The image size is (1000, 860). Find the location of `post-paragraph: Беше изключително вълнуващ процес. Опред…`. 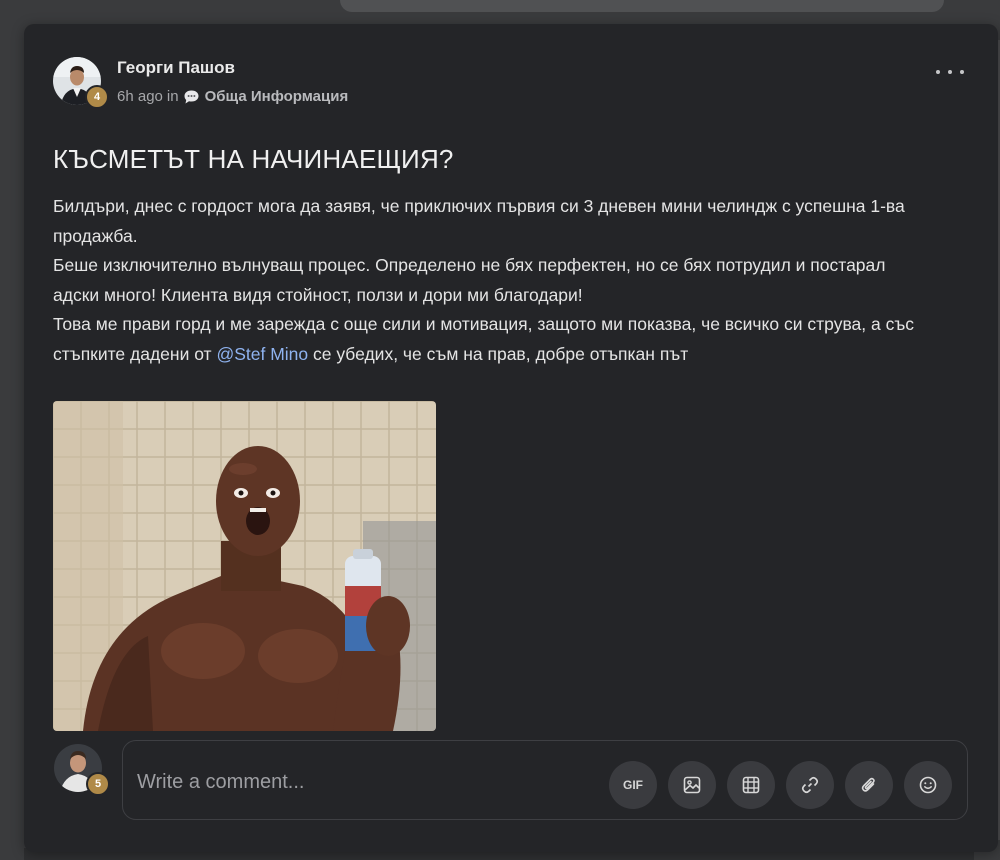

post-paragraph: Беше изключително вълнуващ процес. Опред… is located at coordinates (469, 280).